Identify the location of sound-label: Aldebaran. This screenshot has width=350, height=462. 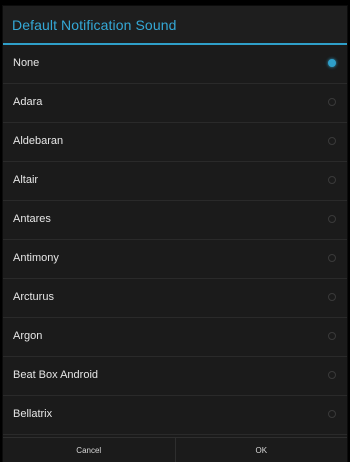
(38, 141).